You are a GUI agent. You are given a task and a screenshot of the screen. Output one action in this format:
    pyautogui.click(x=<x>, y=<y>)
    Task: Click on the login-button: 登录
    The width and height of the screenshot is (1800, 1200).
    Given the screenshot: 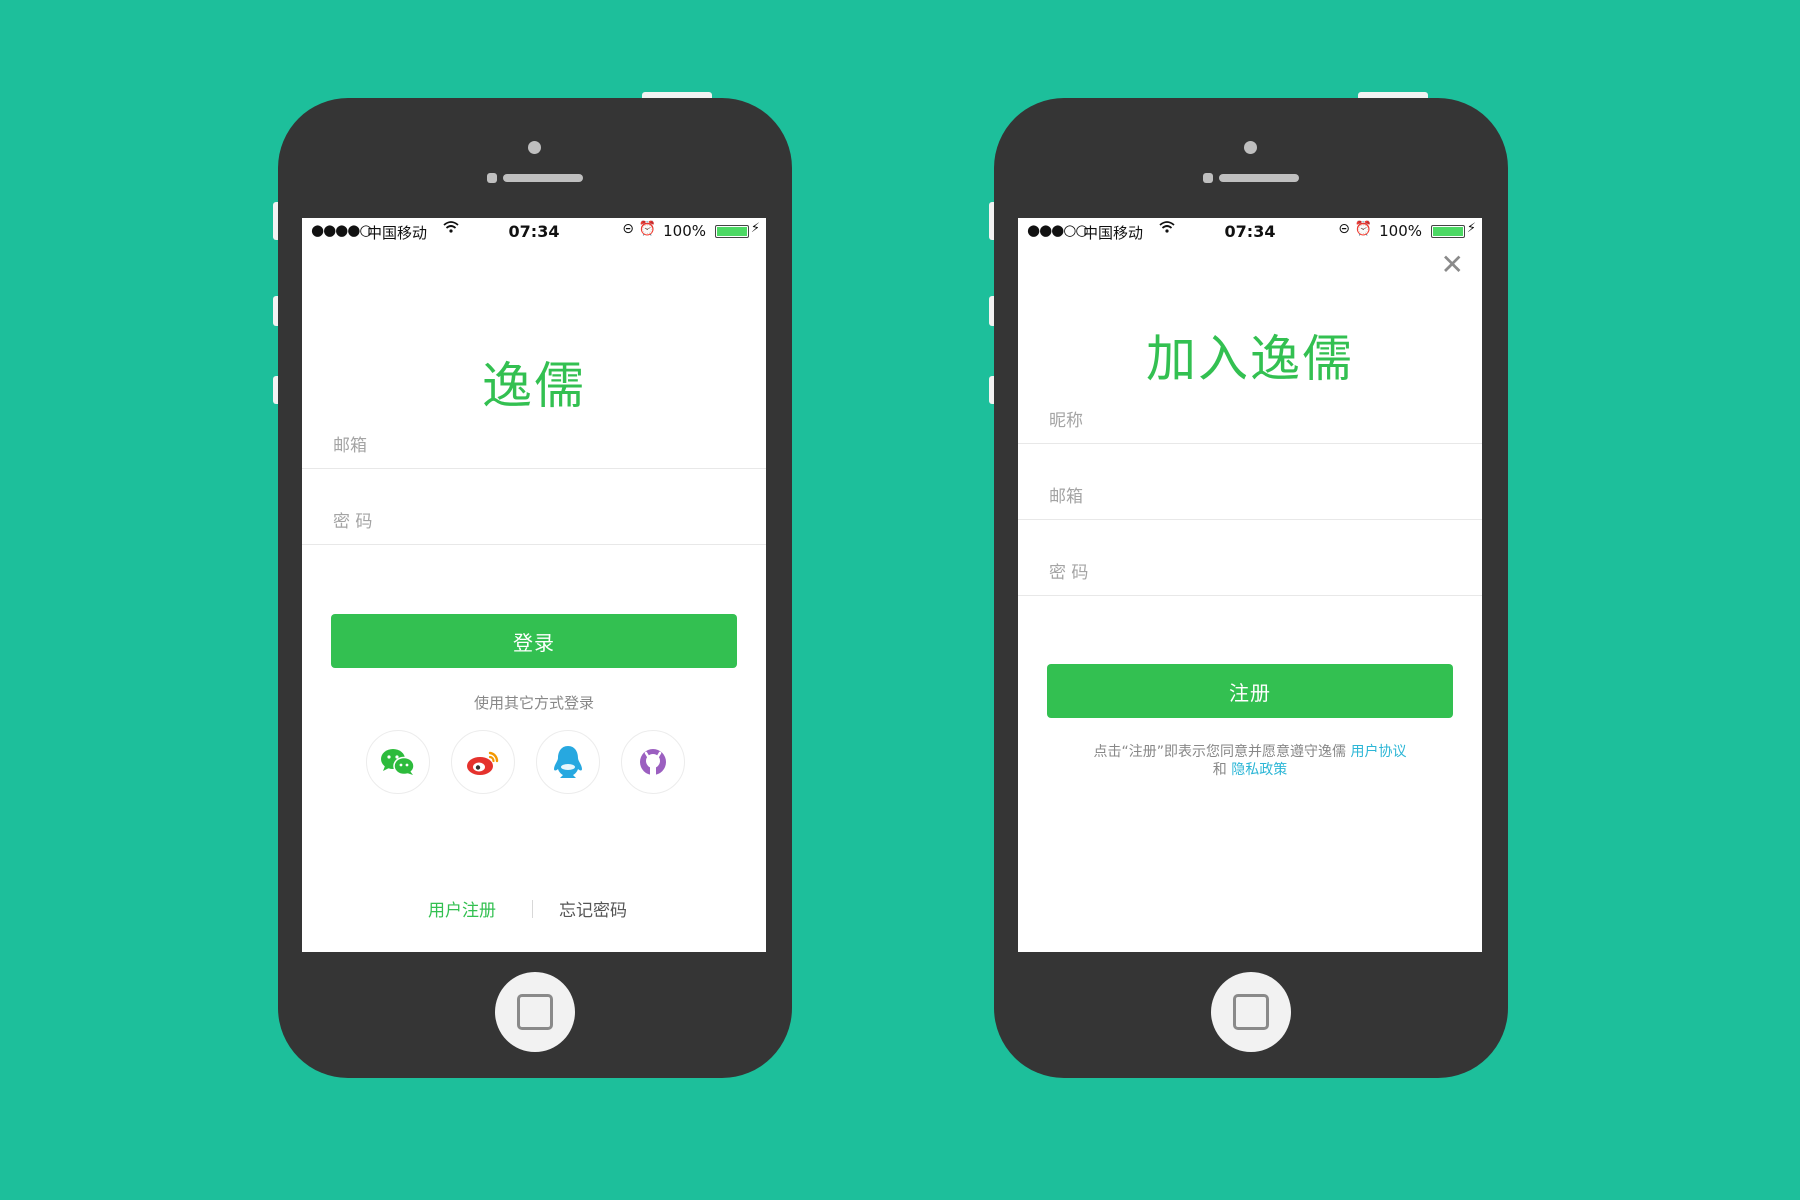 What is the action you would take?
    pyautogui.click(x=534, y=641)
    